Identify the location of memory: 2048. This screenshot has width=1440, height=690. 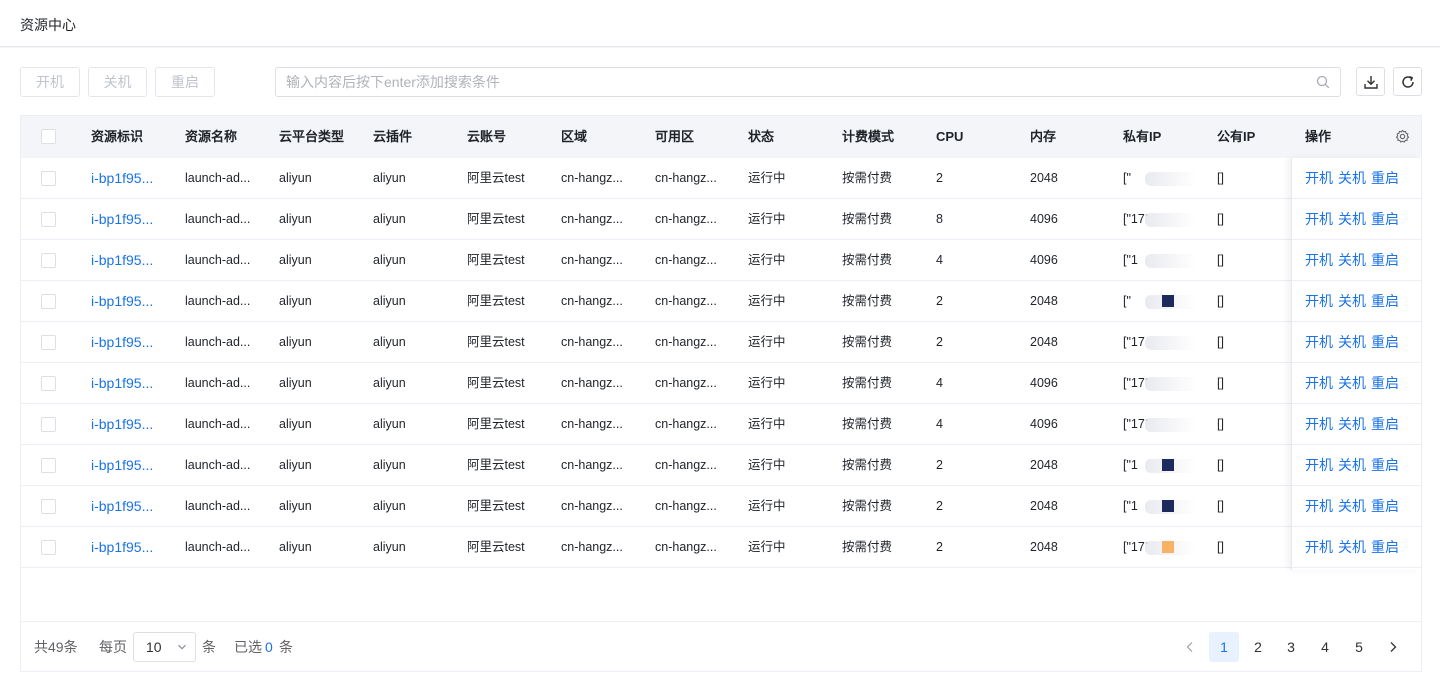
(1044, 506).